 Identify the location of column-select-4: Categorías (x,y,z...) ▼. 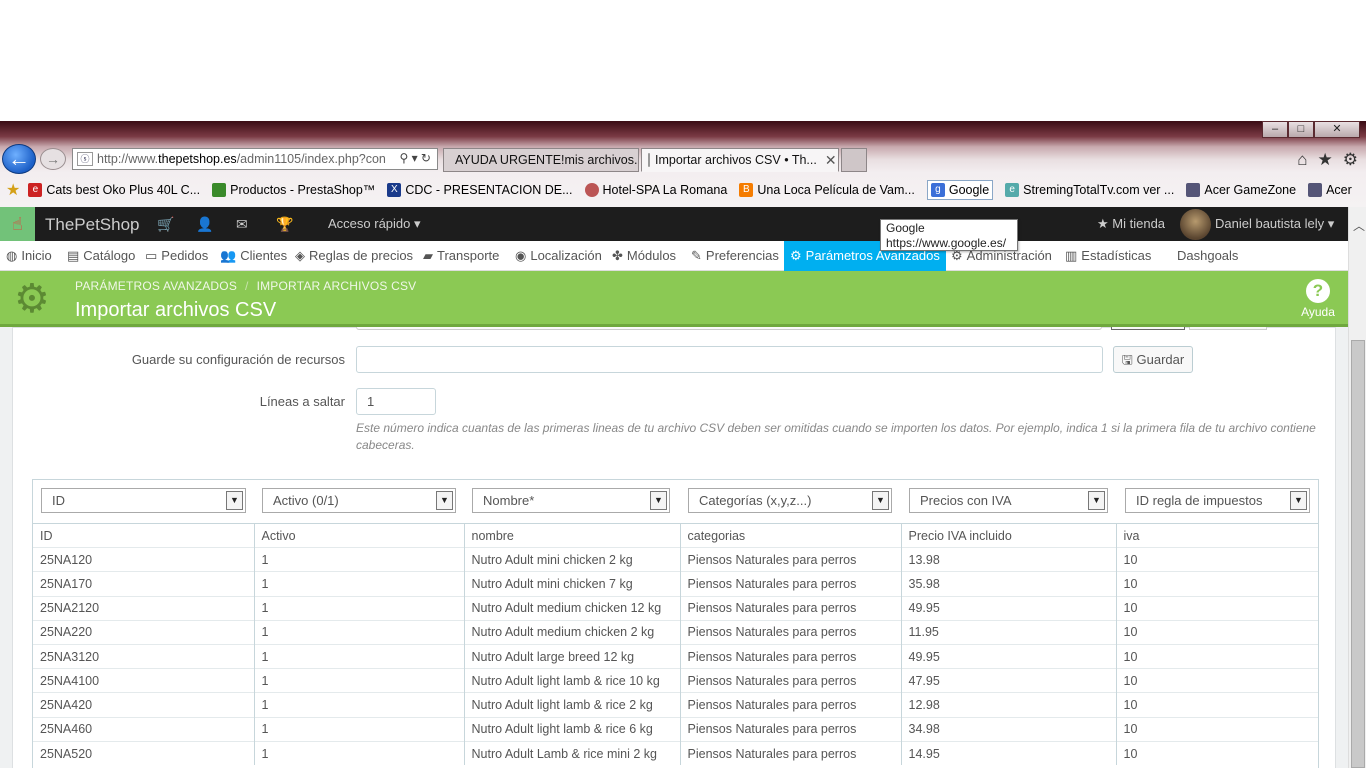
(790, 500).